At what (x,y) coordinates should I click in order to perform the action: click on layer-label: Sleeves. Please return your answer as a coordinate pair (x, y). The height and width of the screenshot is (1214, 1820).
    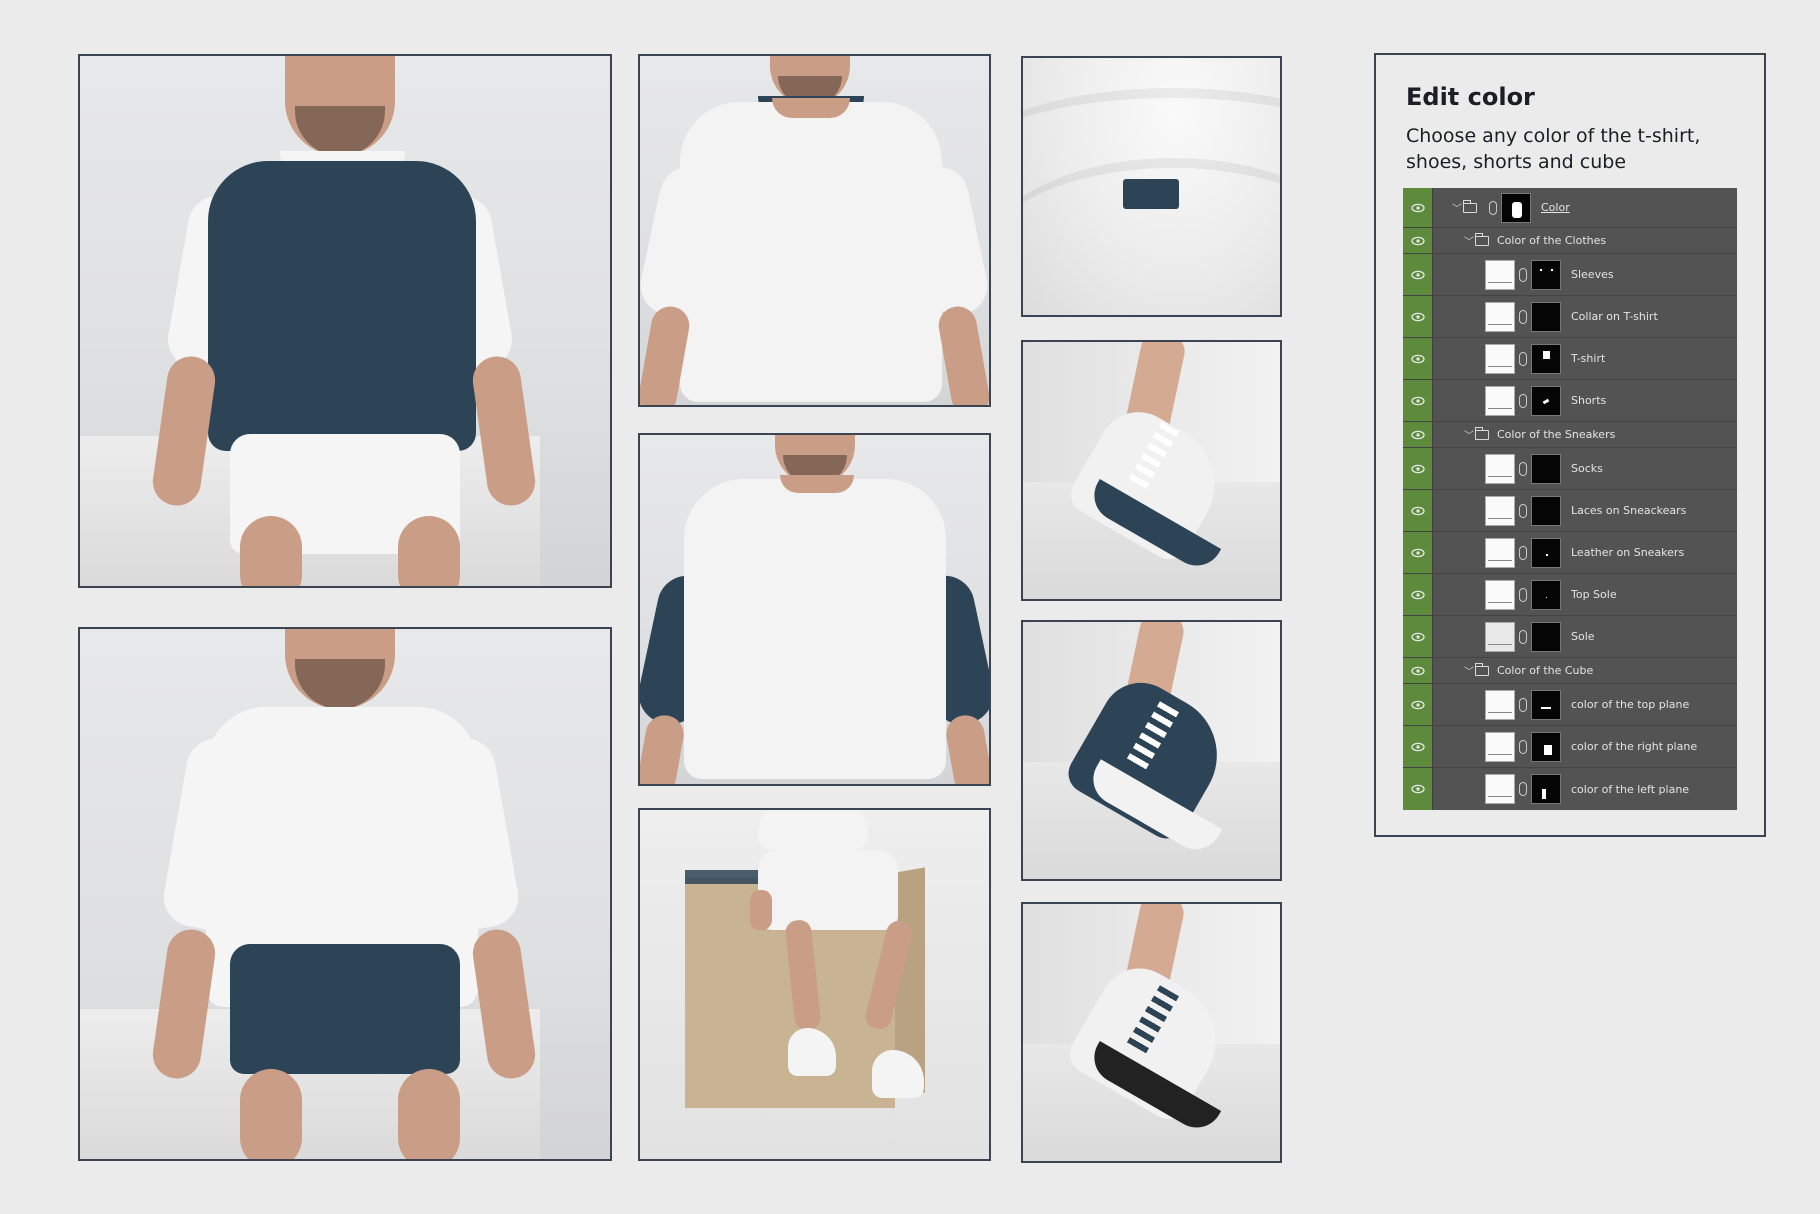
    Looking at the image, I should click on (1592, 274).